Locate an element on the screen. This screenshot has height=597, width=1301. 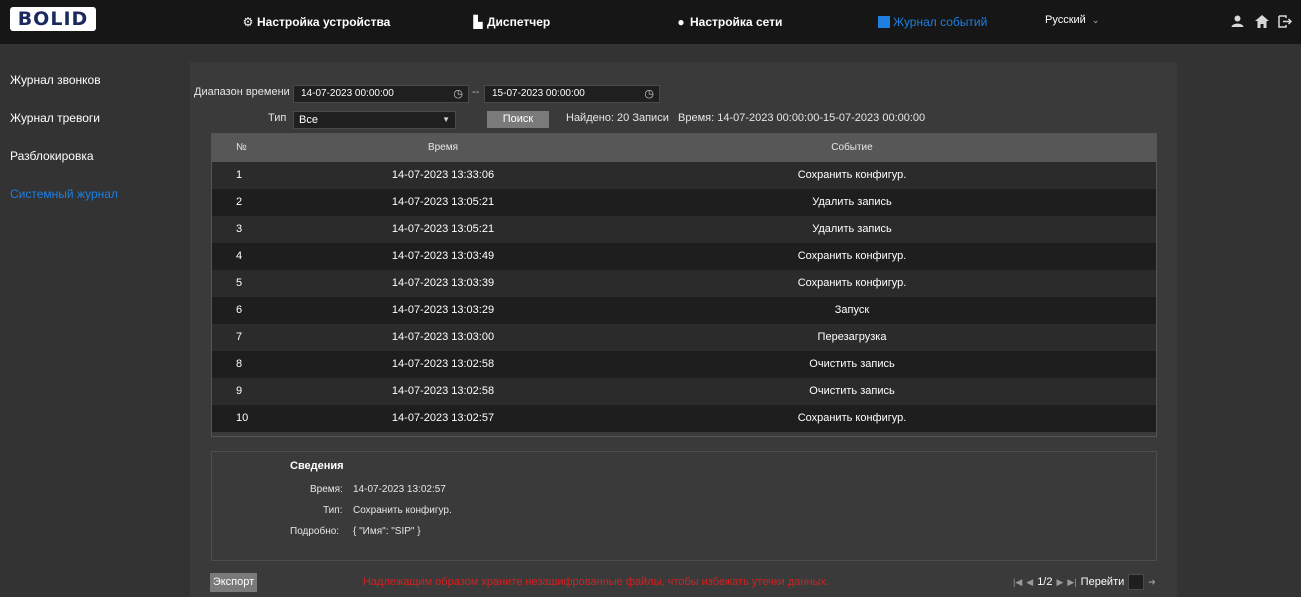
table-row: 7 14-07-2023 13:03:00 Перезагрузка is located at coordinates (684, 337).